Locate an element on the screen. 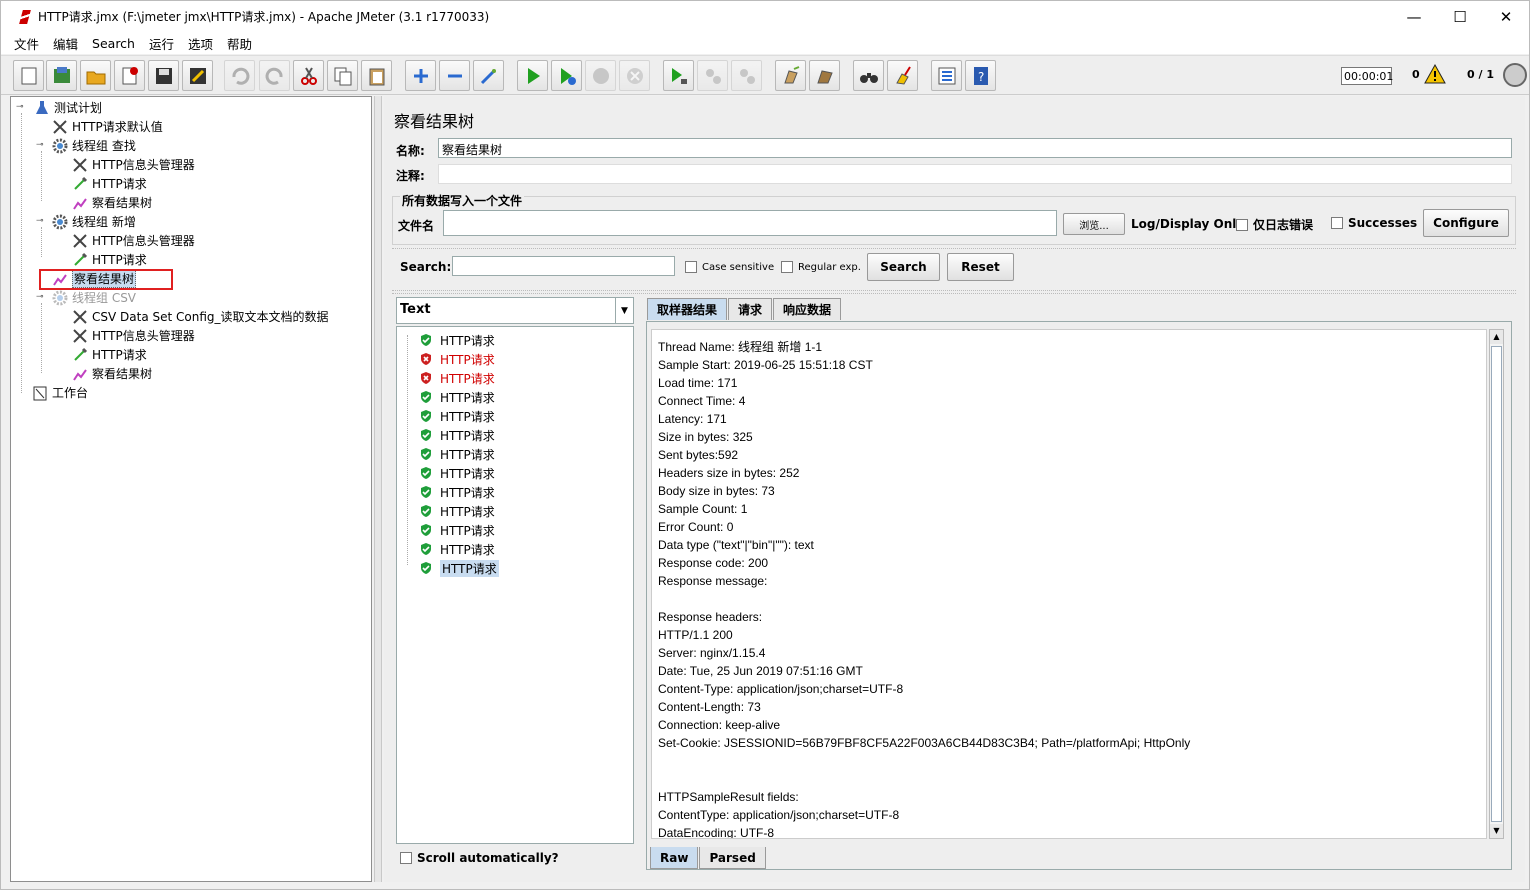 Image resolution: width=1536 pixels, height=890 pixels. menu-help: 帮助 is located at coordinates (239, 43).